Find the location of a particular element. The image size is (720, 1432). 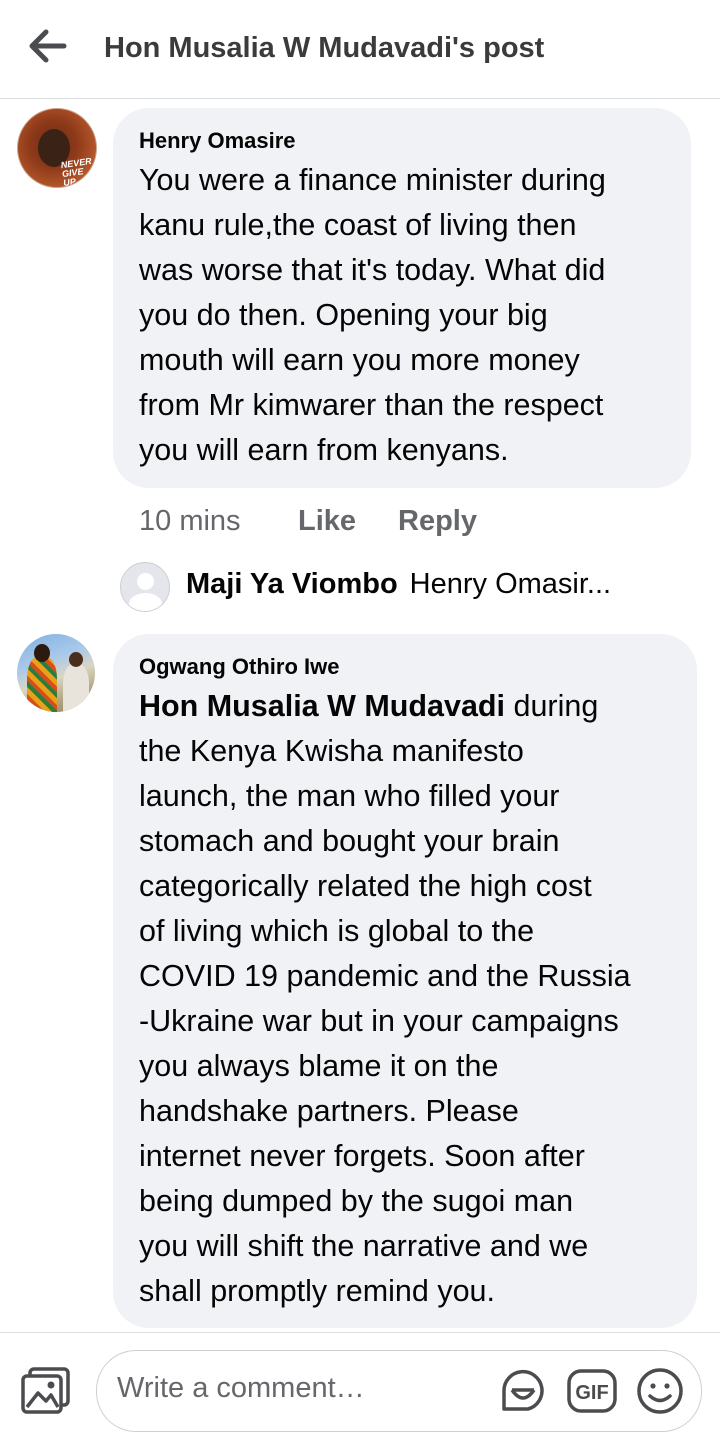

add-photo-button is located at coordinates (46, 1390).